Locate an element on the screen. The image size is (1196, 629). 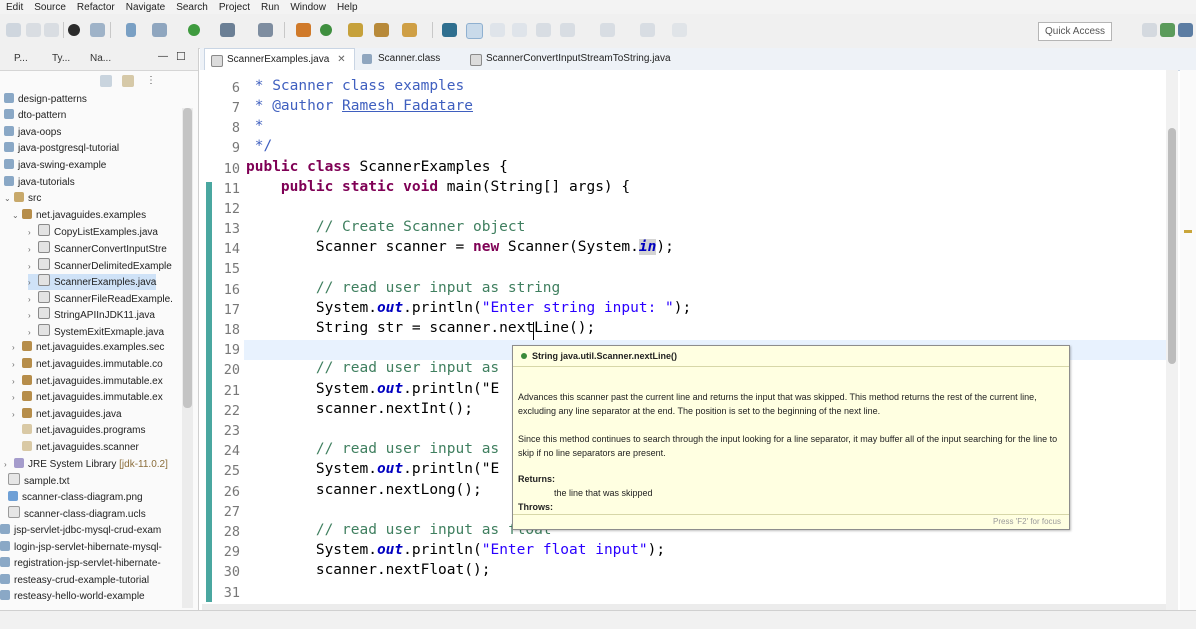
tab-scanner-class: Scanner.class is located at coordinates (402, 59).